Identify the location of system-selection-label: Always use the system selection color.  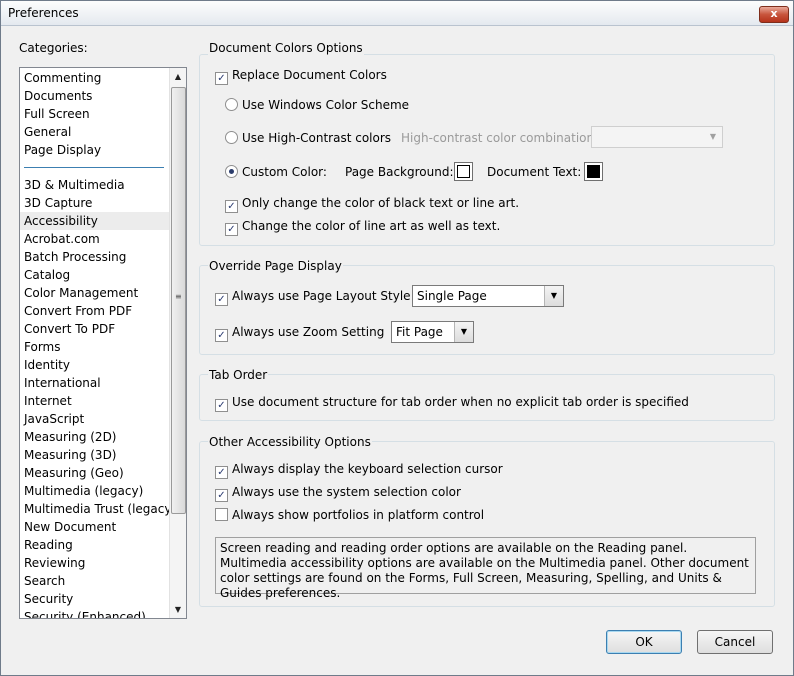
(346, 492).